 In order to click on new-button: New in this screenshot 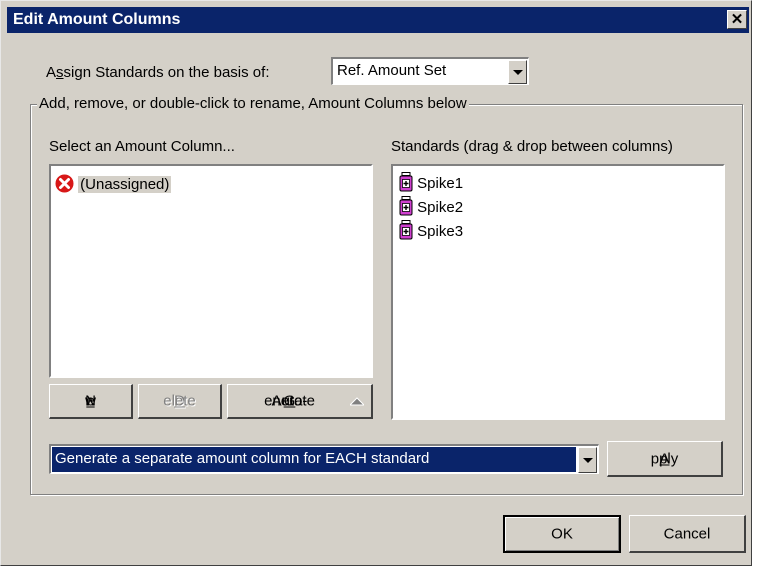, I will do `click(91, 401)`.